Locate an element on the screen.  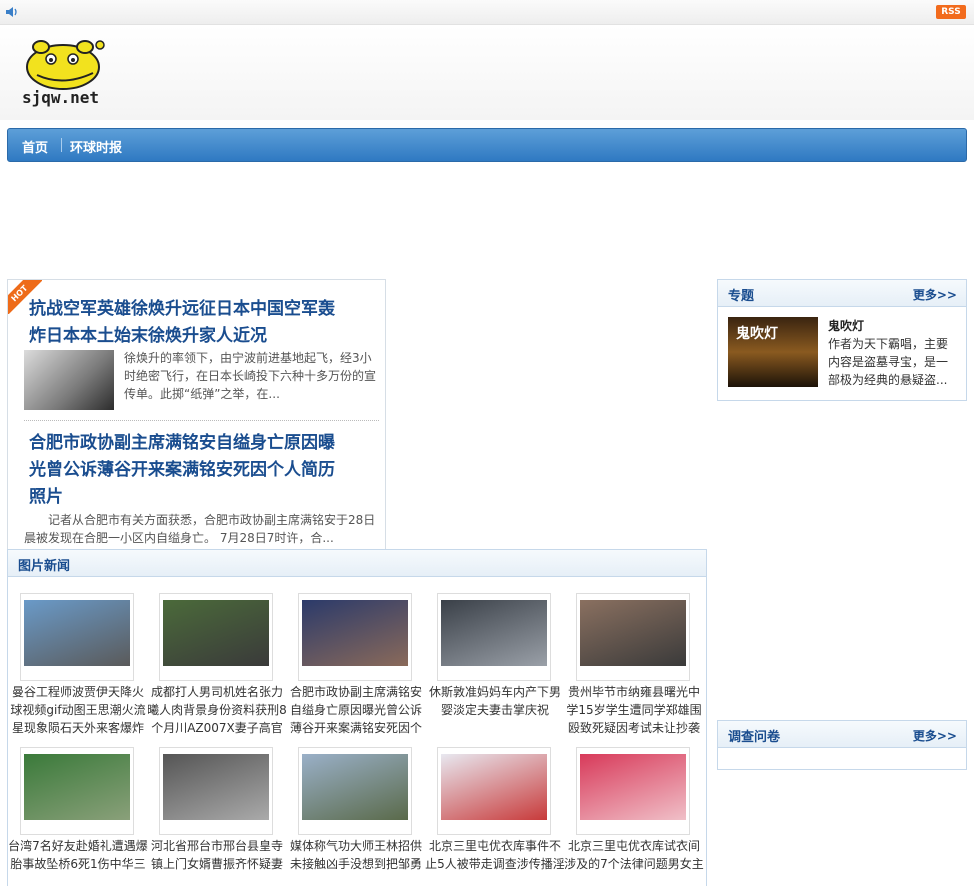
topic-thumbnail: 鬼吹灯 is located at coordinates (773, 352).